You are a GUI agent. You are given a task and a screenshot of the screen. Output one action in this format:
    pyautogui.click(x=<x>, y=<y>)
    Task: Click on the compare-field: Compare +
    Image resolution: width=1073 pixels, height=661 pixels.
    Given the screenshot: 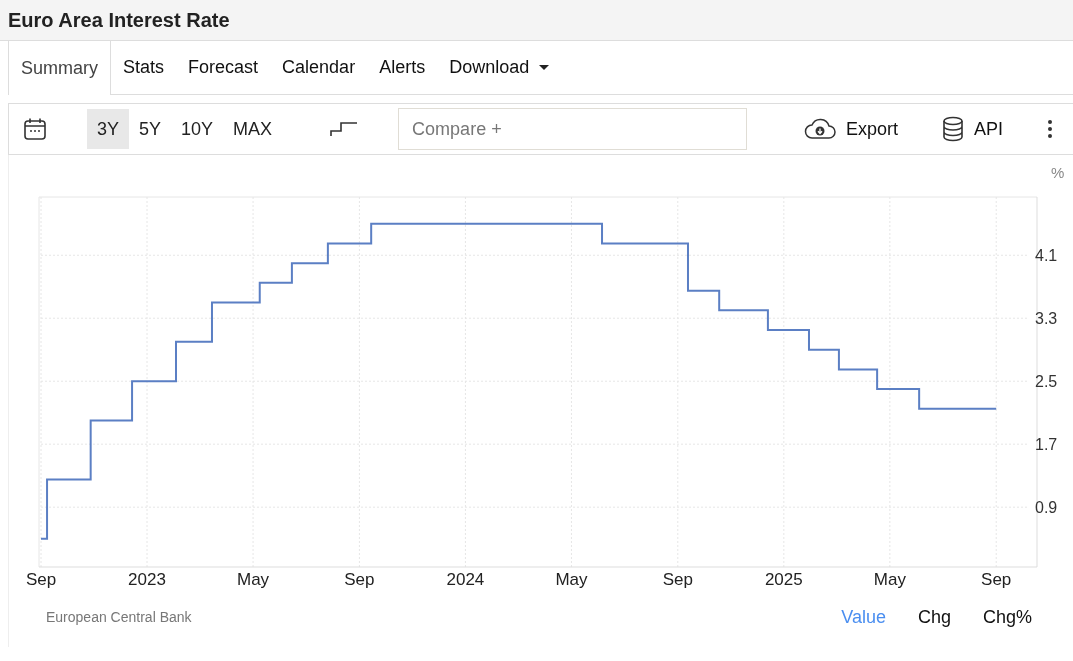 What is the action you would take?
    pyautogui.click(x=573, y=129)
    